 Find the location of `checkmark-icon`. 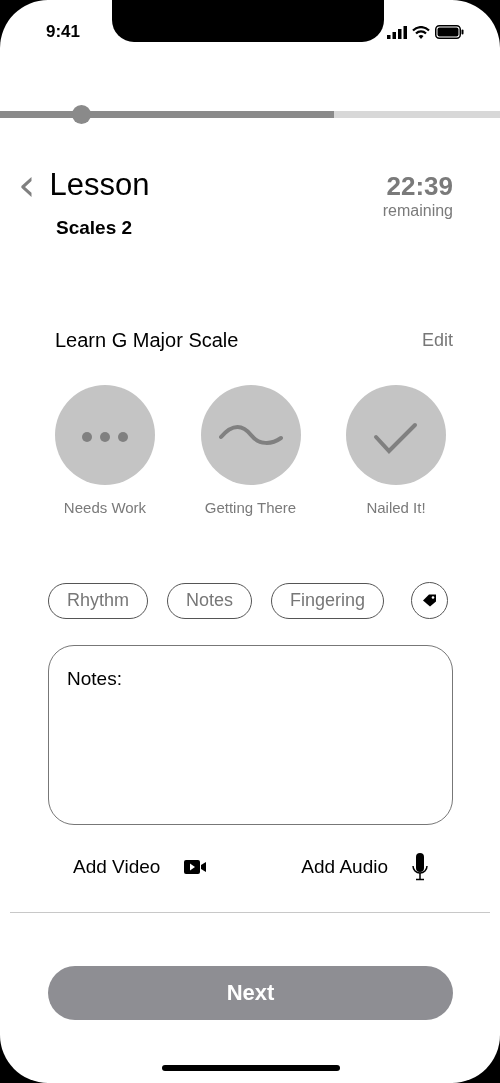

checkmark-icon is located at coordinates (396, 435).